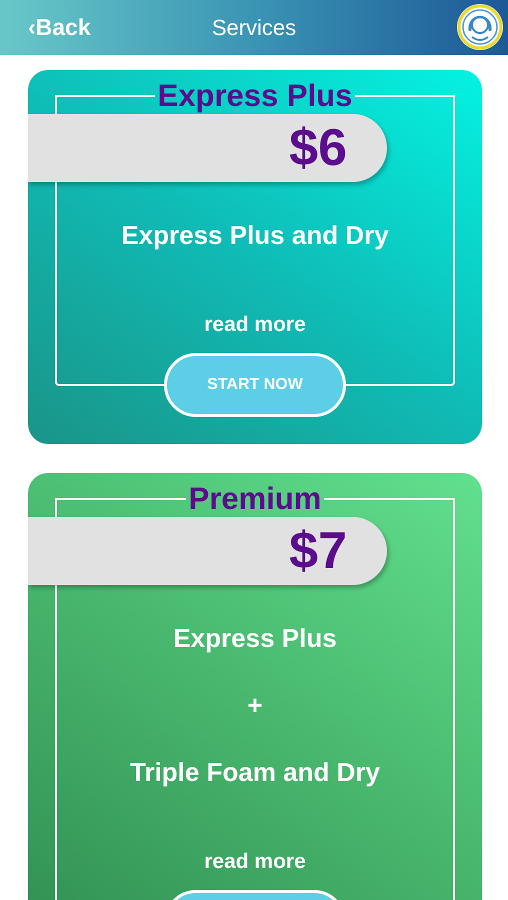  I want to click on service-title: Premium, so click(255, 499).